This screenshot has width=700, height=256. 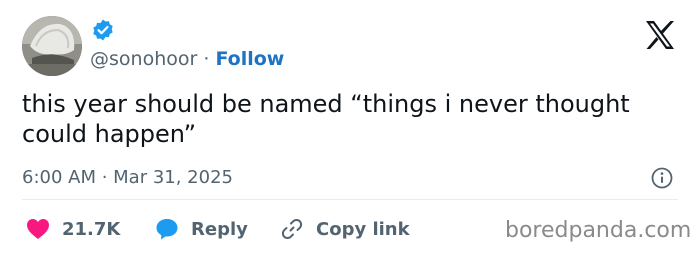 What do you see at coordinates (662, 178) in the screenshot?
I see `info-icon` at bounding box center [662, 178].